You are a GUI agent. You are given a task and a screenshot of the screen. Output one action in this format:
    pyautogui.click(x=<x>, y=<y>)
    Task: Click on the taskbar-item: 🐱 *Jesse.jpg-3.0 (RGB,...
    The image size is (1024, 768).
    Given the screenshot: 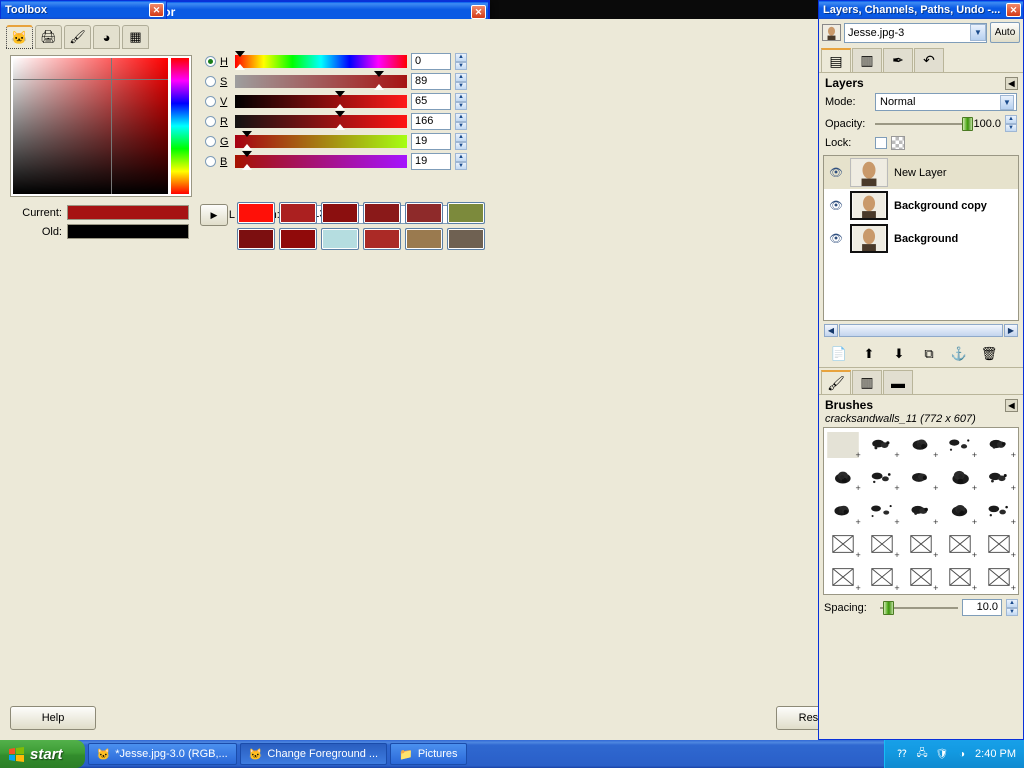 What is the action you would take?
    pyautogui.click(x=162, y=754)
    